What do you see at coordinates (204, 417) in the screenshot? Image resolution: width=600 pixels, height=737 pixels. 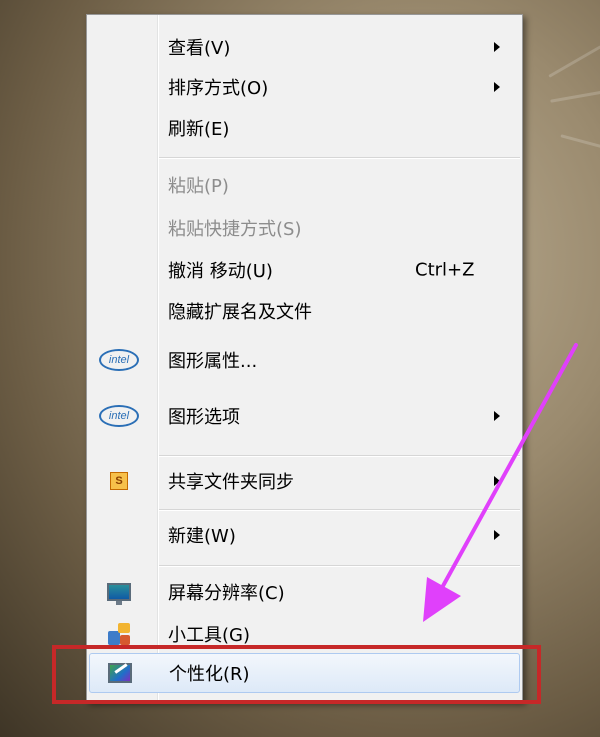 I see `menu-item-label: 图形选项` at bounding box center [204, 417].